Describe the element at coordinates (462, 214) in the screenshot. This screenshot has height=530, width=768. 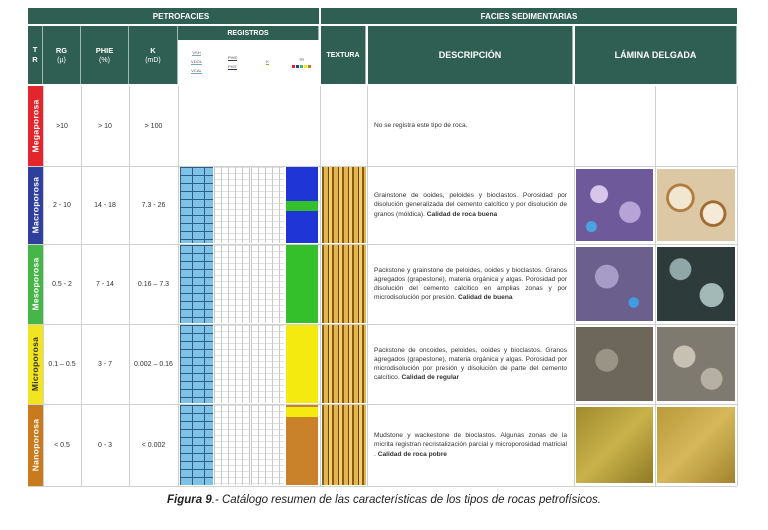
I see `quality-label: Calidad de roca buena` at that location.